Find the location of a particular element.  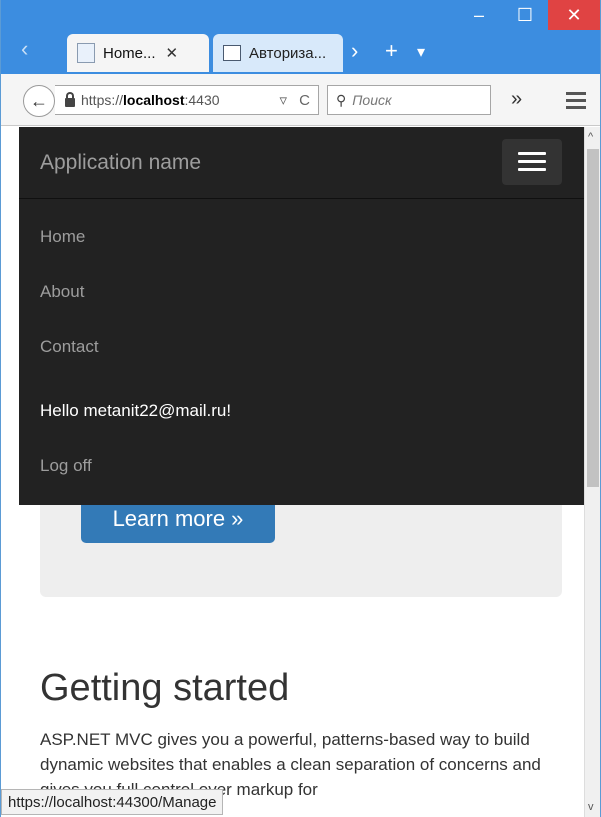

tab-close-icon: ✕ is located at coordinates (172, 53).